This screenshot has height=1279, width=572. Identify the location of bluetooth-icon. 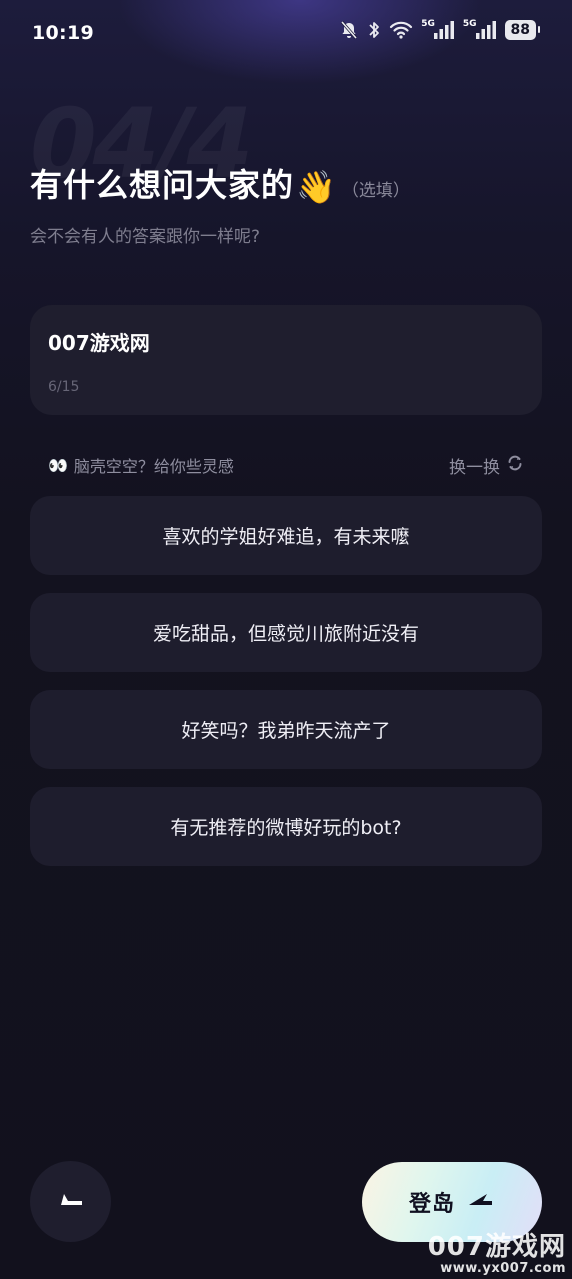
(374, 30).